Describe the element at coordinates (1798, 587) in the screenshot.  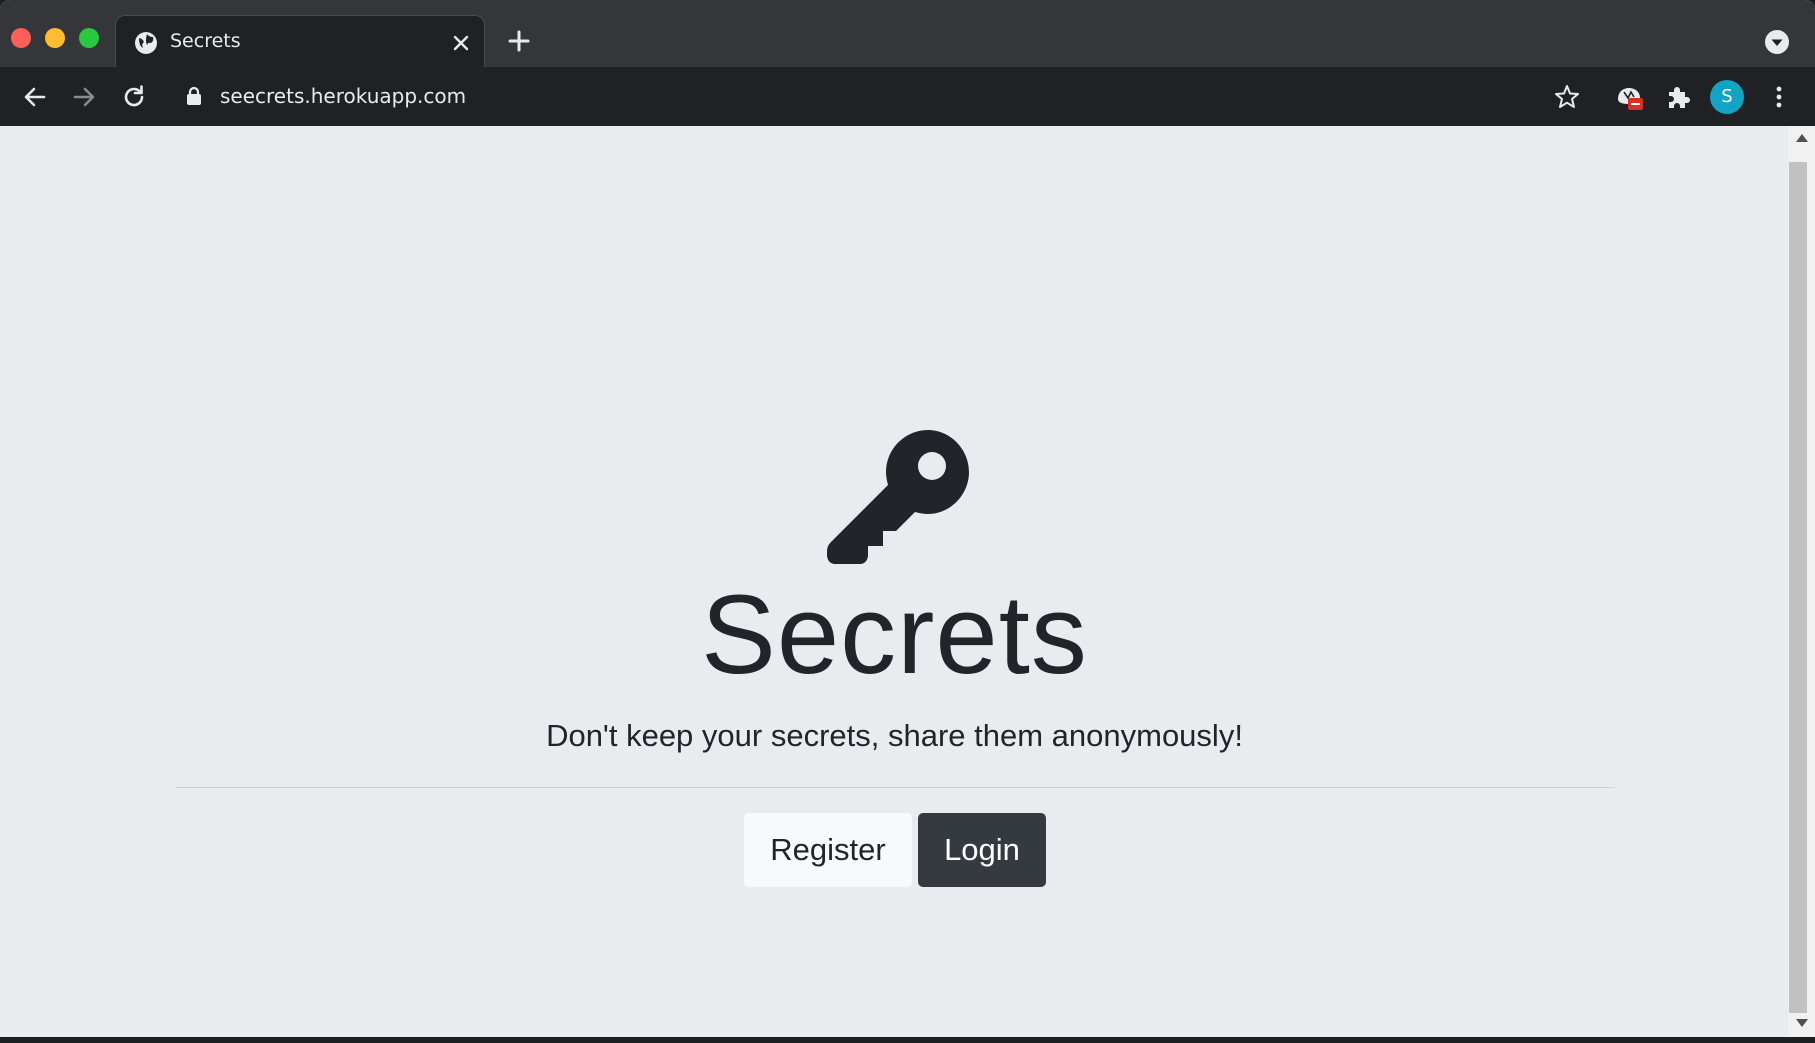
I see `scroll-thumb` at that location.